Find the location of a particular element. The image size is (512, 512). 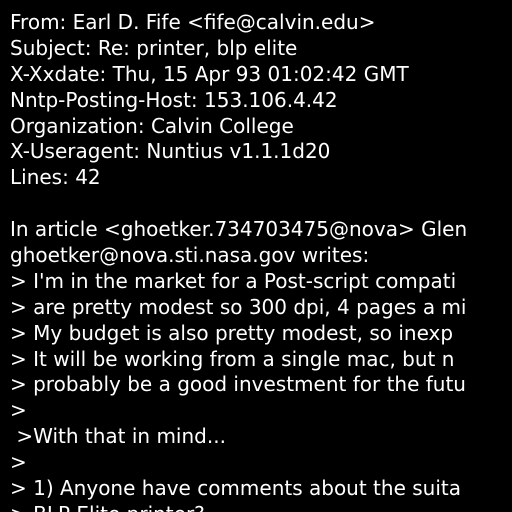

header-lines: Lines: 42 is located at coordinates (55, 177).